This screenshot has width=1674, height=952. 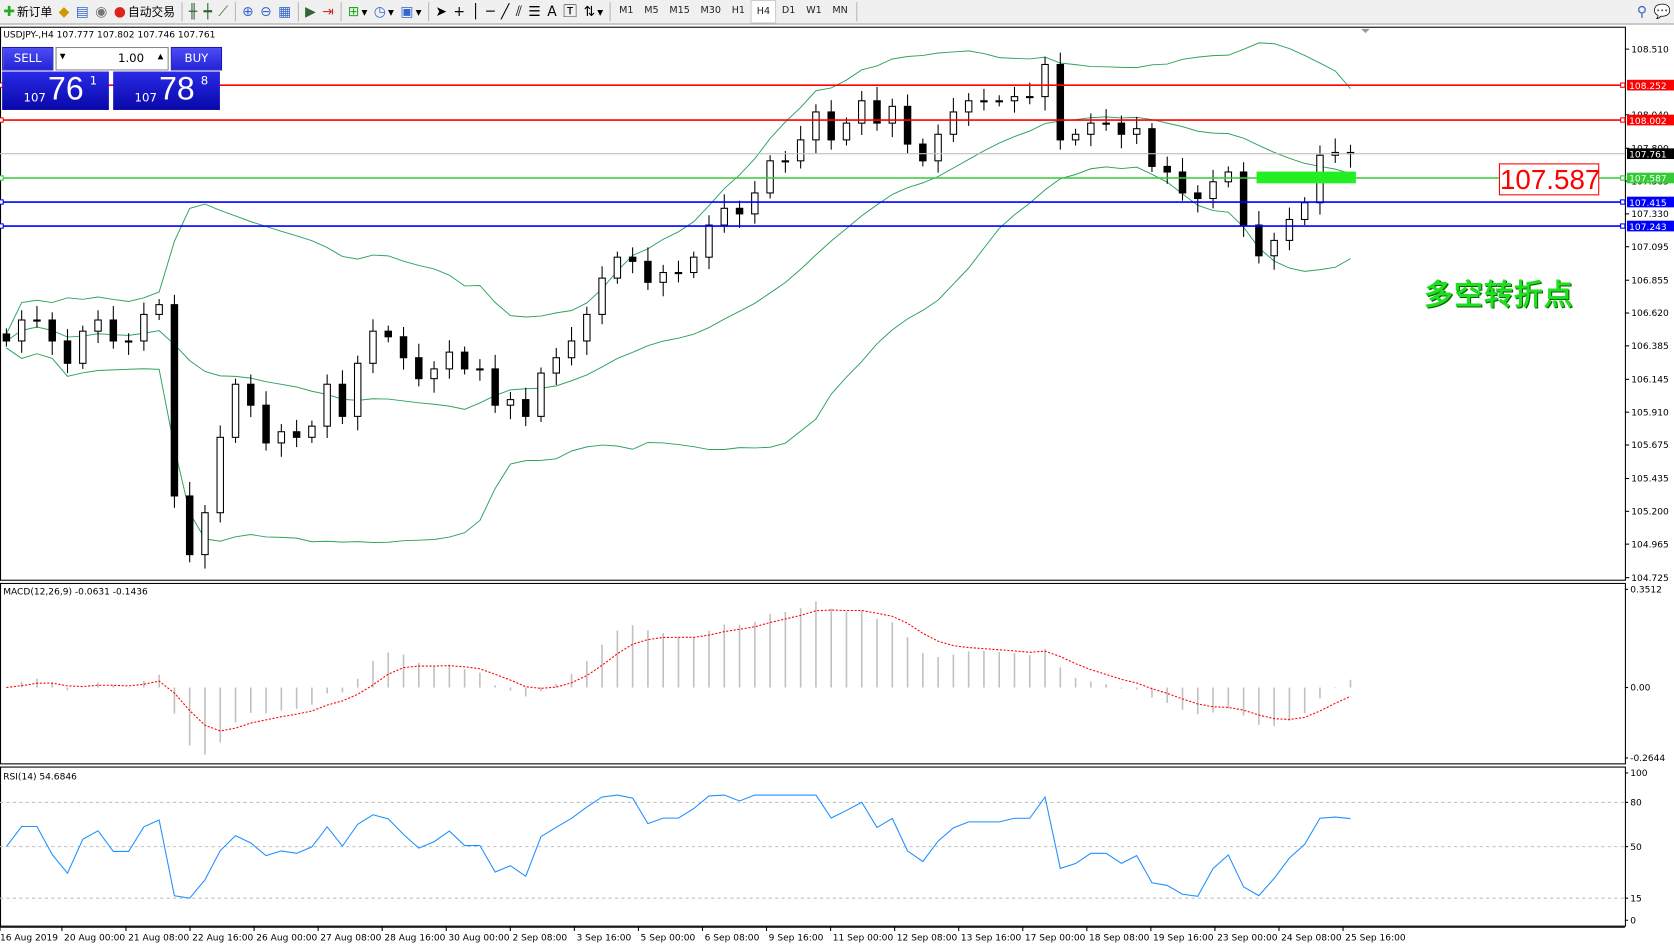 What do you see at coordinates (651, 10) in the screenshot?
I see `timeframe-m5: M5` at bounding box center [651, 10].